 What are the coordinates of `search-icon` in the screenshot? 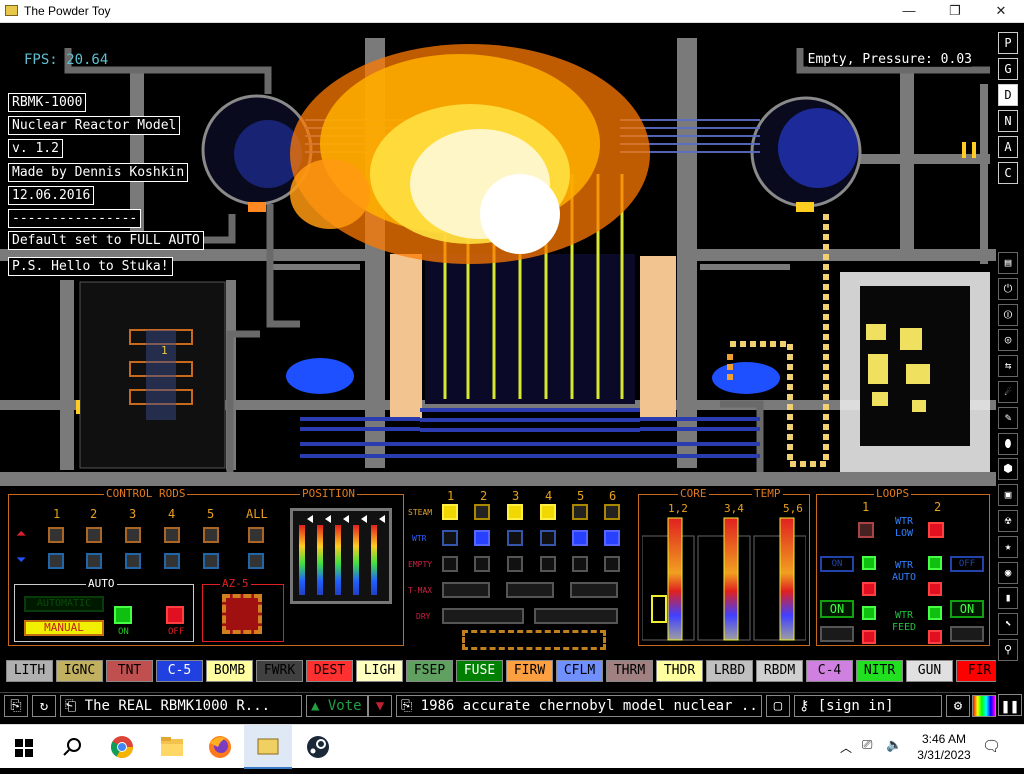 It's located at (72, 747).